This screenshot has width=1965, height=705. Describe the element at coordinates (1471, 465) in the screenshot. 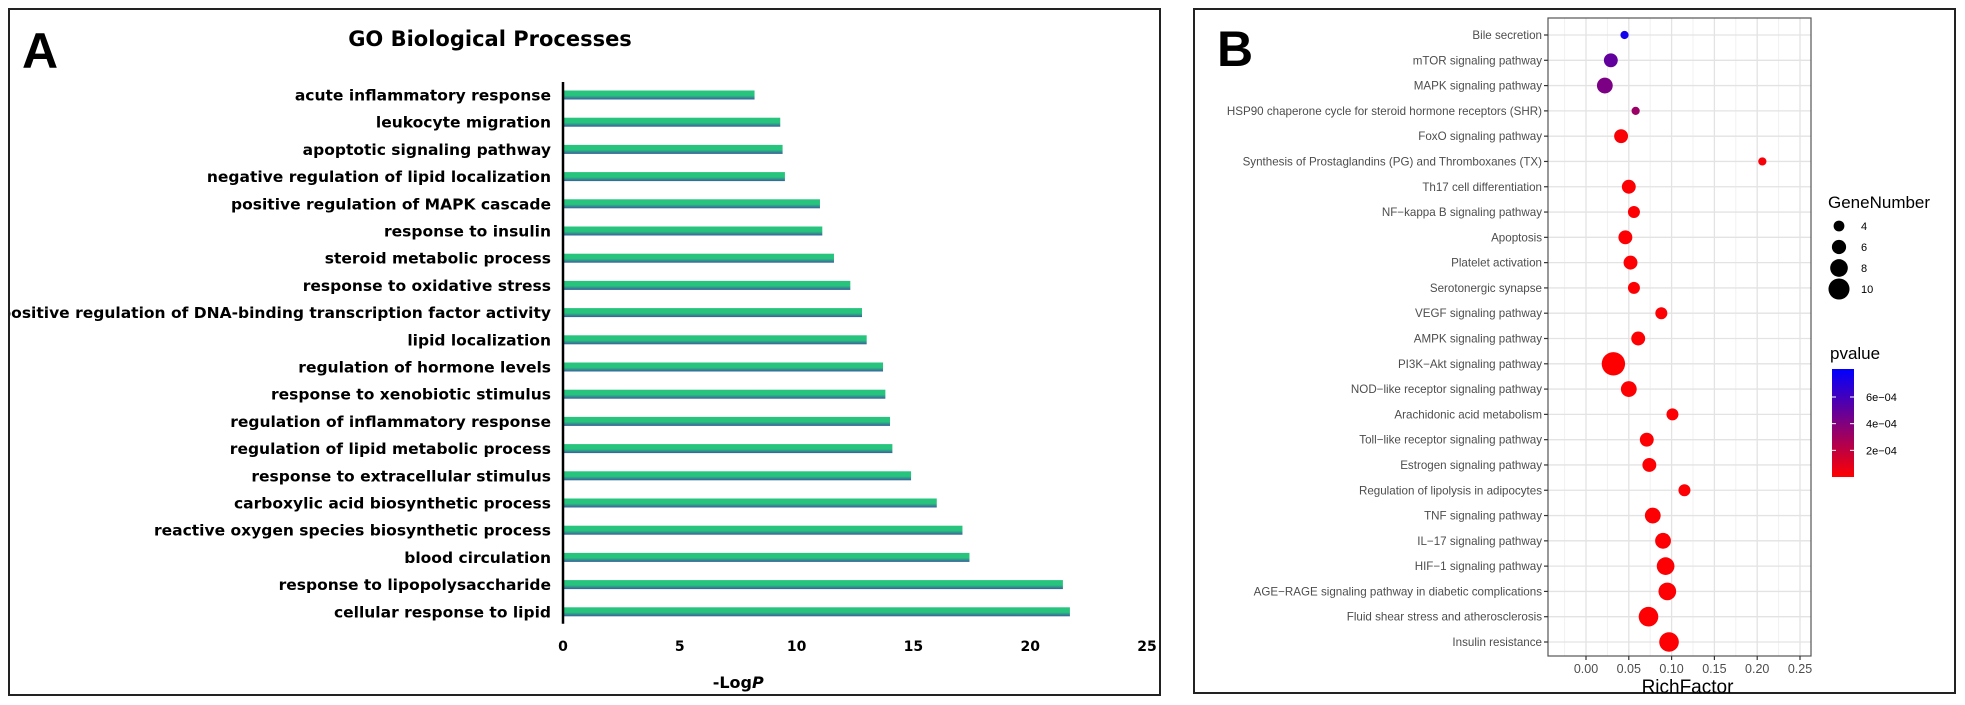

I see `category-label: Estrogen signaling pathway` at that location.